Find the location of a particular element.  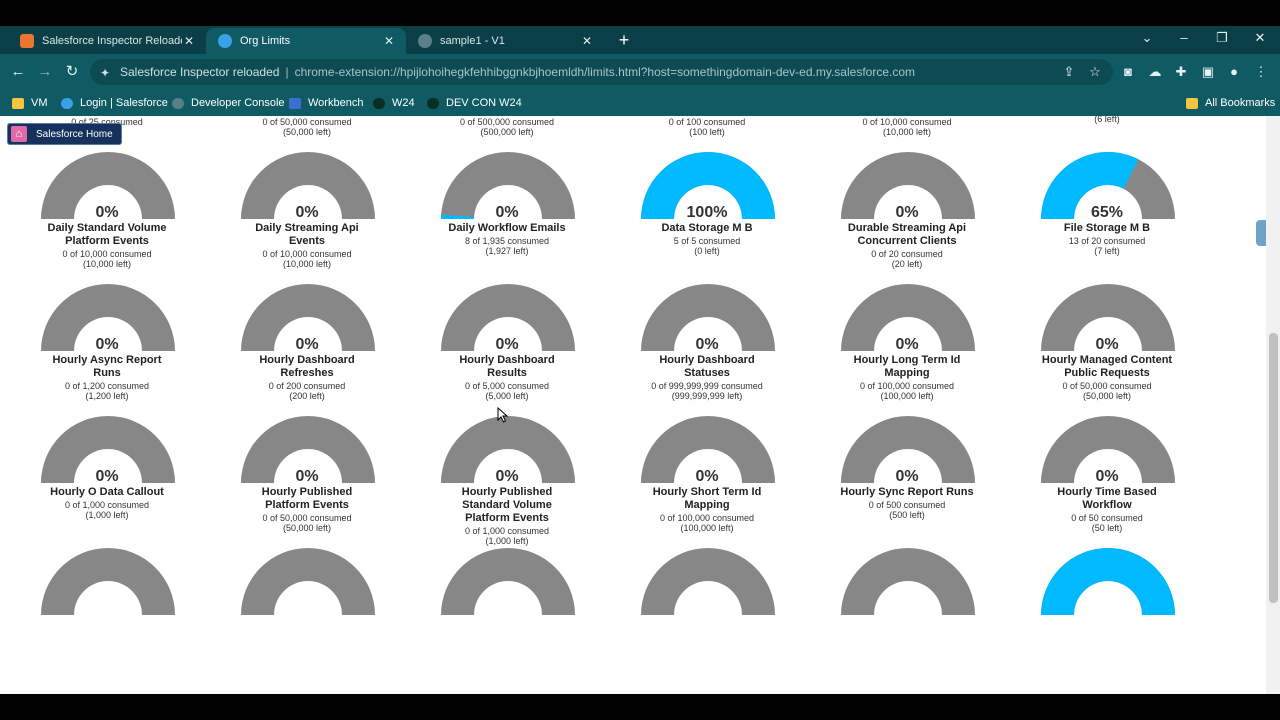

bookmark-w24: W24 is located at coordinates (394, 103).